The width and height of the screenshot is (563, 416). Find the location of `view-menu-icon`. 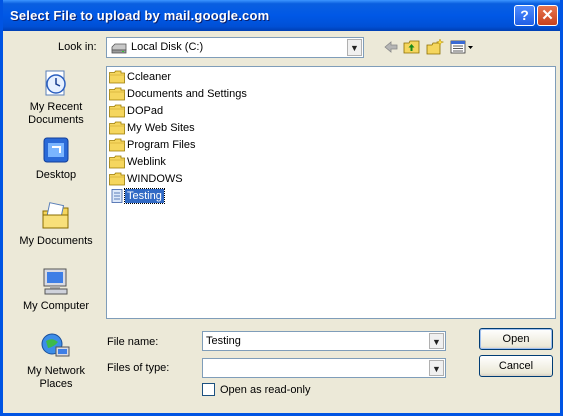

view-menu-icon is located at coordinates (462, 47).